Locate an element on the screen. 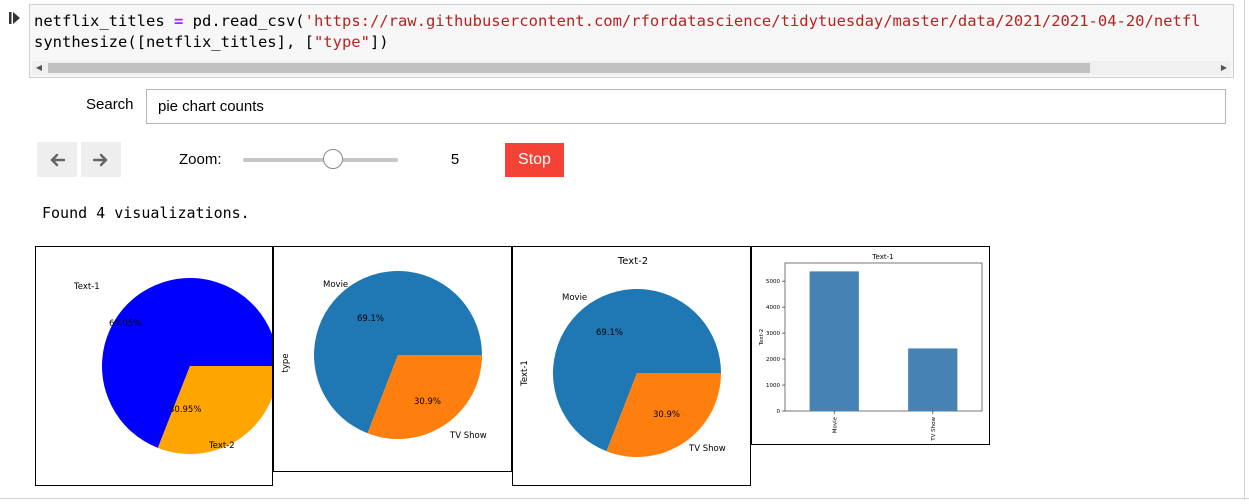 Image resolution: width=1249 pixels, height=504 pixels. visualization-1: Text-1 Text-2 69.05% 30.95% is located at coordinates (154, 366).